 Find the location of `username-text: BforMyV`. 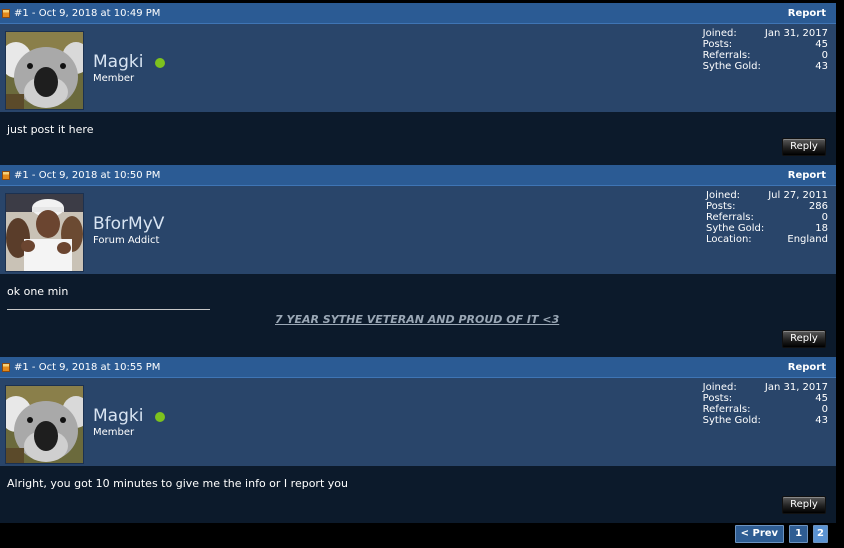

username-text: BforMyV is located at coordinates (128, 224).